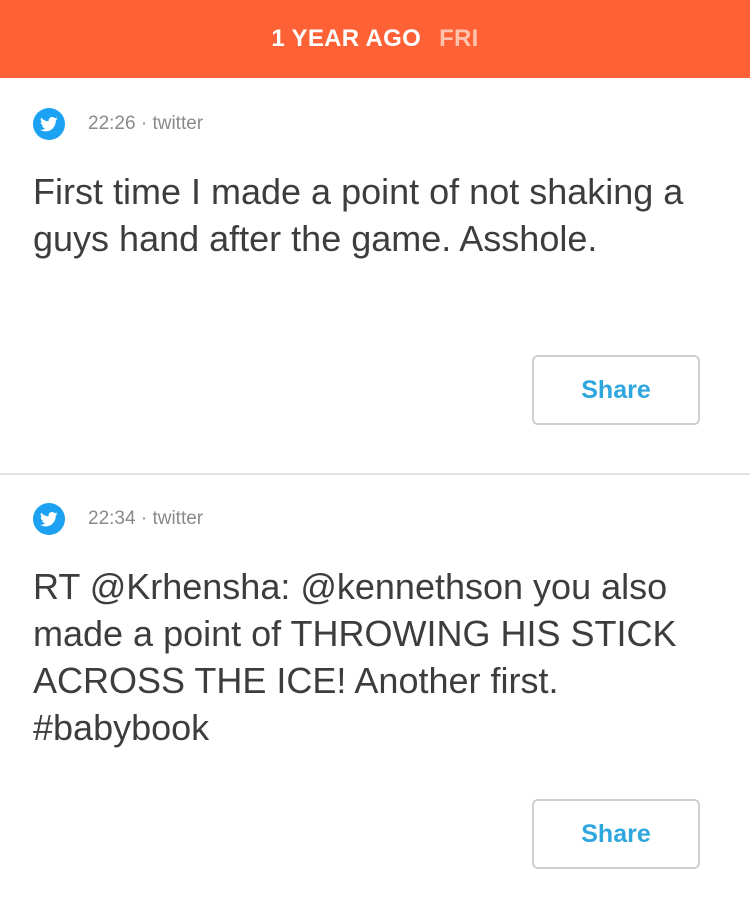 This screenshot has height=916, width=750. I want to click on years-ago-label: 1 YEAR AGO, so click(346, 38).